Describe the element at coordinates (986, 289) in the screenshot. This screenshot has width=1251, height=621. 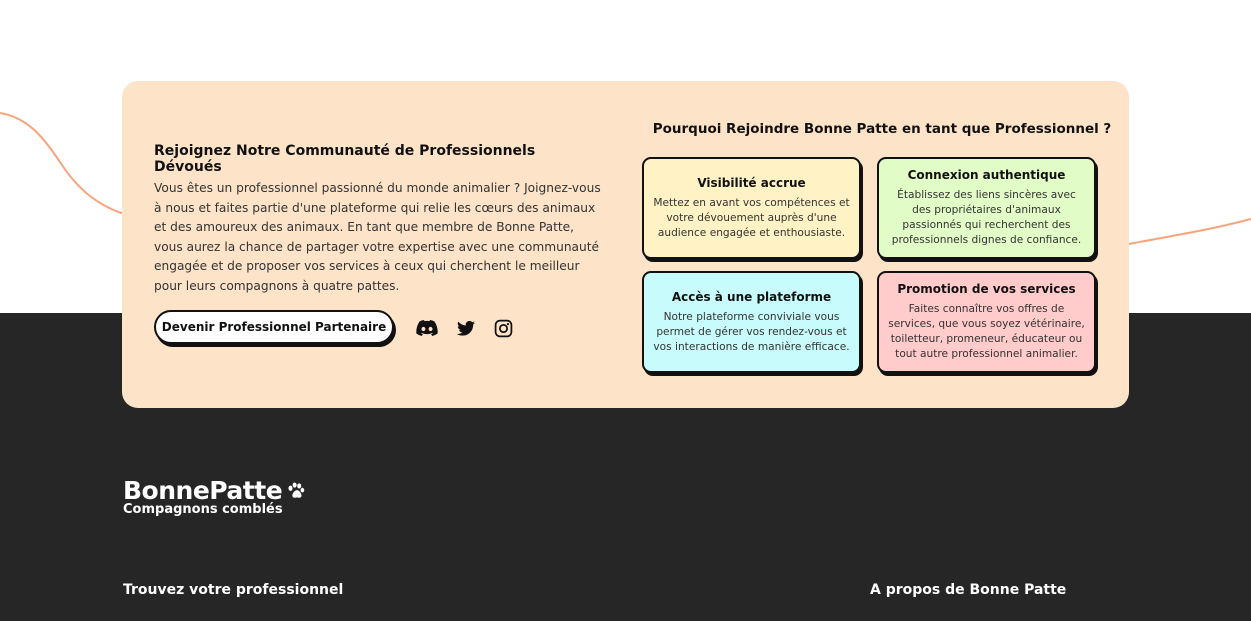
I see `feature-title: Promotion de vos services` at that location.